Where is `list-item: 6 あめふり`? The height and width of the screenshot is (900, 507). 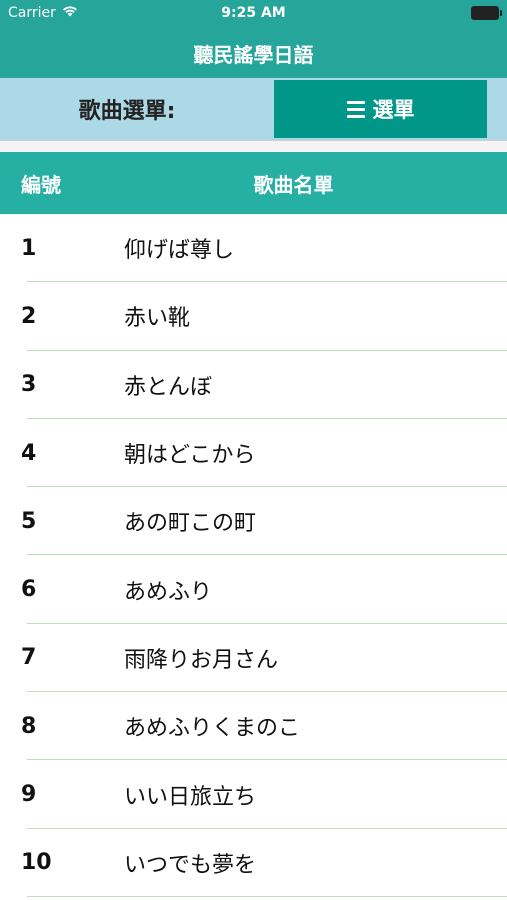 list-item: 6 あめふり is located at coordinates (253, 590).